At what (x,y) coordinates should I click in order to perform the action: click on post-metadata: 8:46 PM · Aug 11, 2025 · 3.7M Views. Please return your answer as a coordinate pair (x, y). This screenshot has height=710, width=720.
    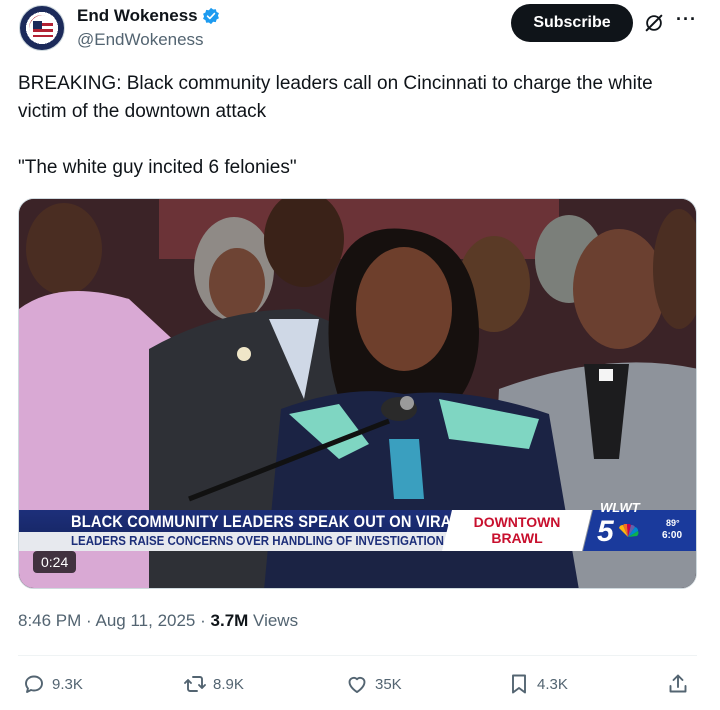
    Looking at the image, I should click on (158, 621).